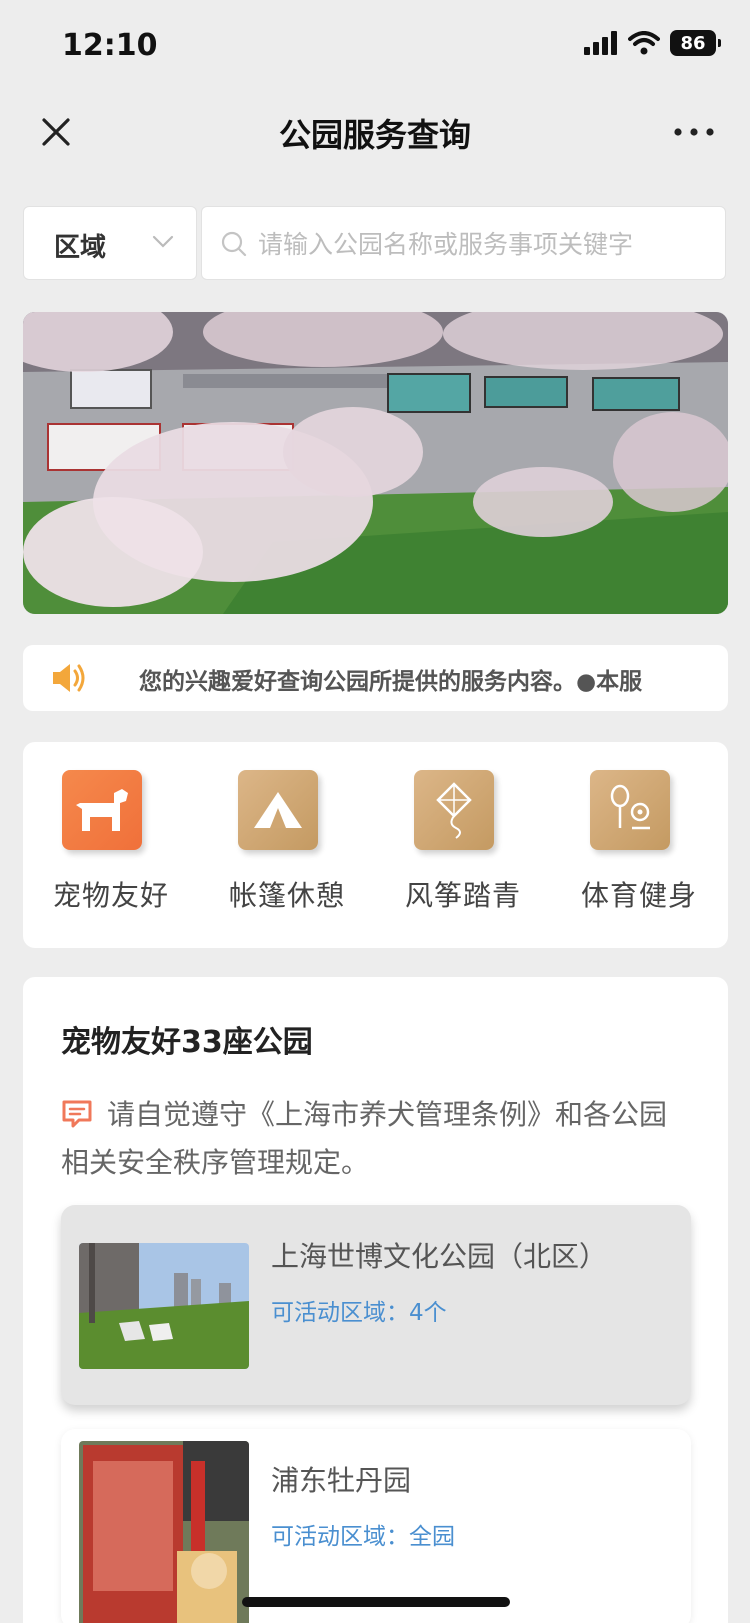 The height and width of the screenshot is (1623, 750). I want to click on category-label: 体育健身, so click(638, 895).